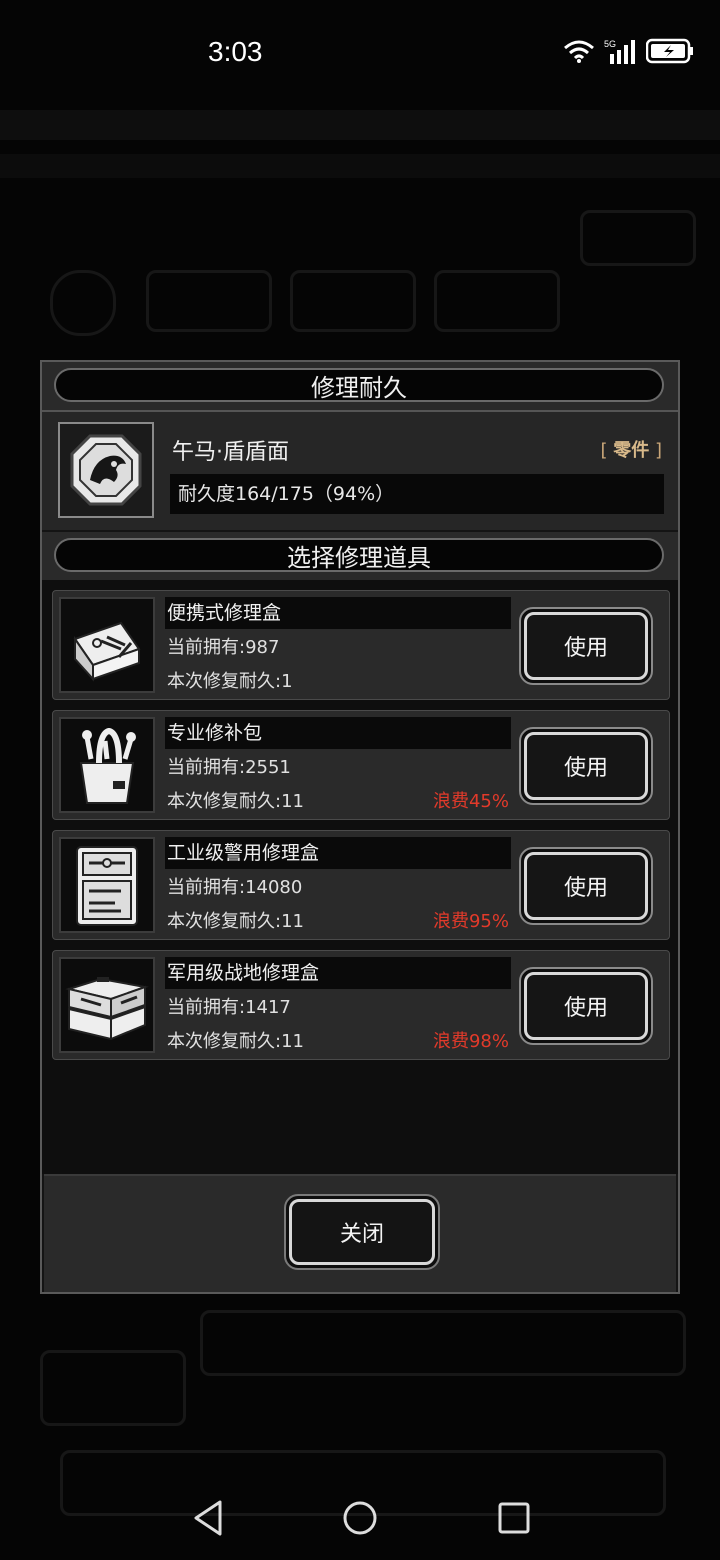  What do you see at coordinates (604, 450) in the screenshot?
I see `rarity-bracket-left: [` at bounding box center [604, 450].